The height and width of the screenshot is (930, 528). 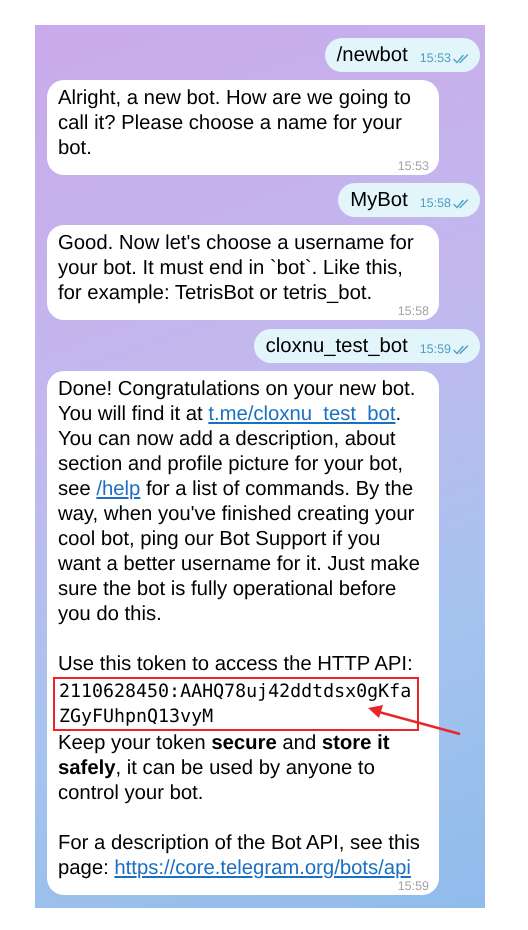 I want to click on link: https://core.telegram.org/bots/api, so click(x=262, y=868).